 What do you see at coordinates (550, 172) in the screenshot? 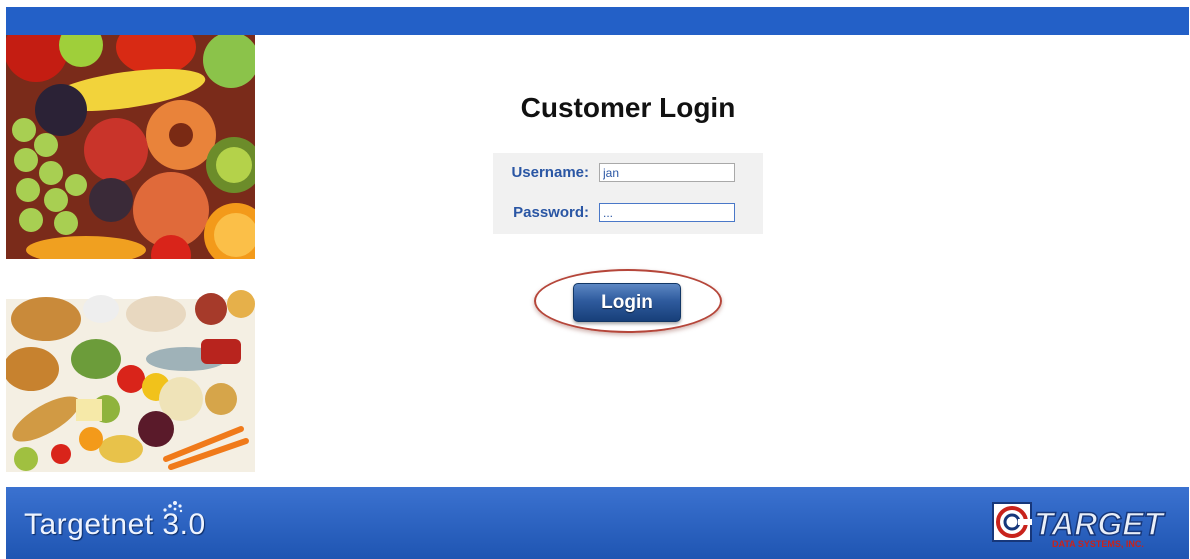
I see `username-label: Username:` at bounding box center [550, 172].